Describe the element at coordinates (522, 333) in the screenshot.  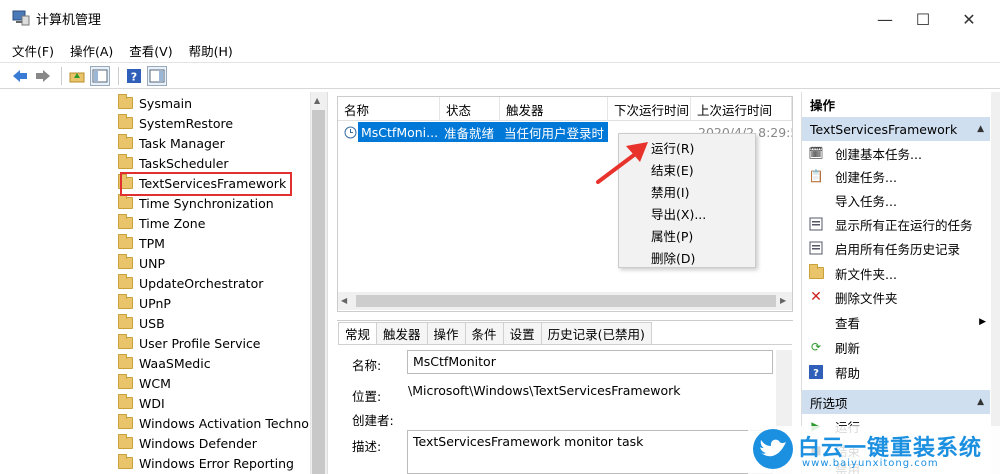
I see `tab-settings: 设置` at that location.